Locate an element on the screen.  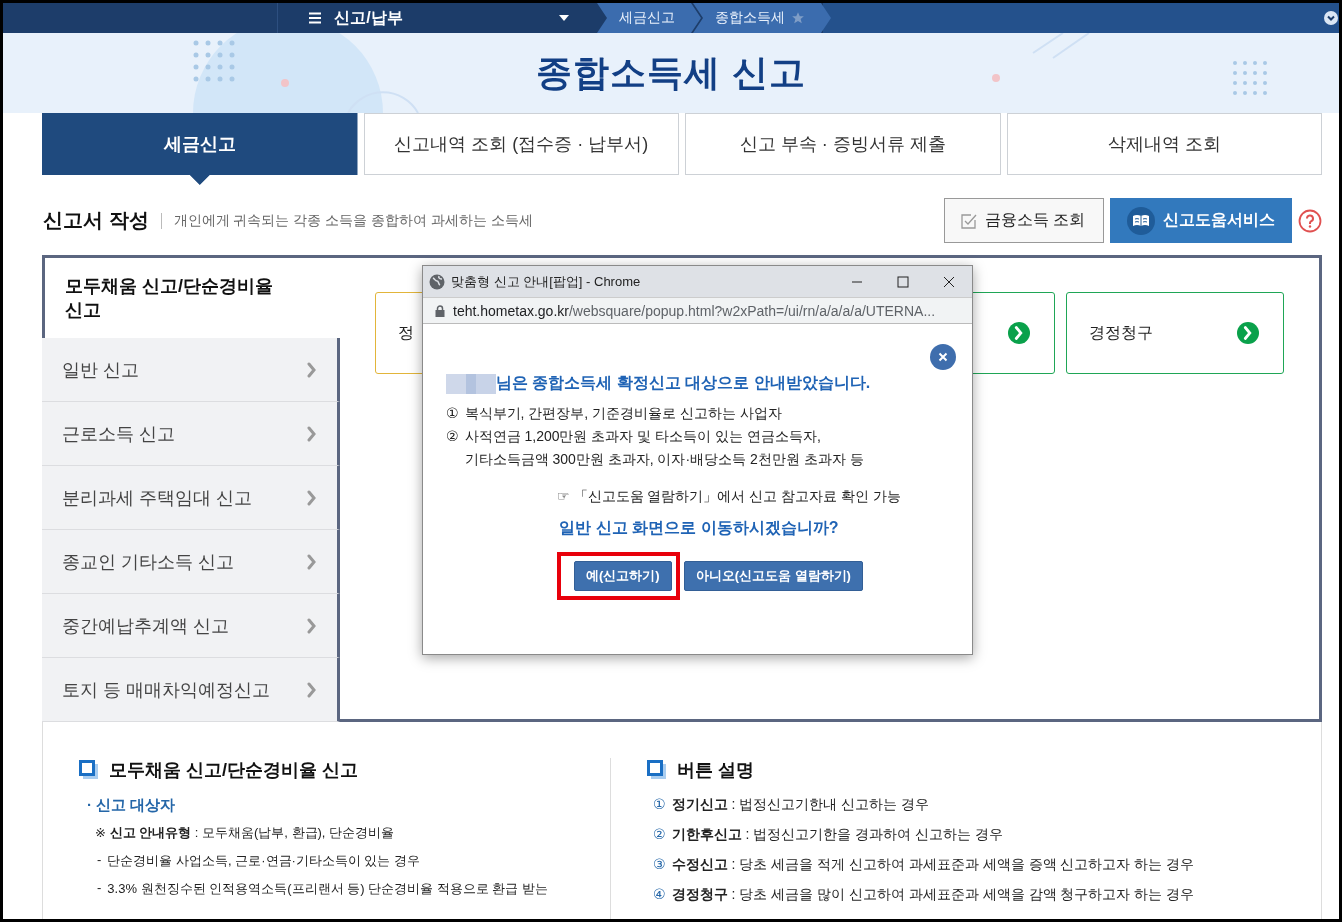
info-note: ※ 신고 안내유형 : 모두채움(납부, 환급), 단순경비율 is located at coordinates (245, 833).